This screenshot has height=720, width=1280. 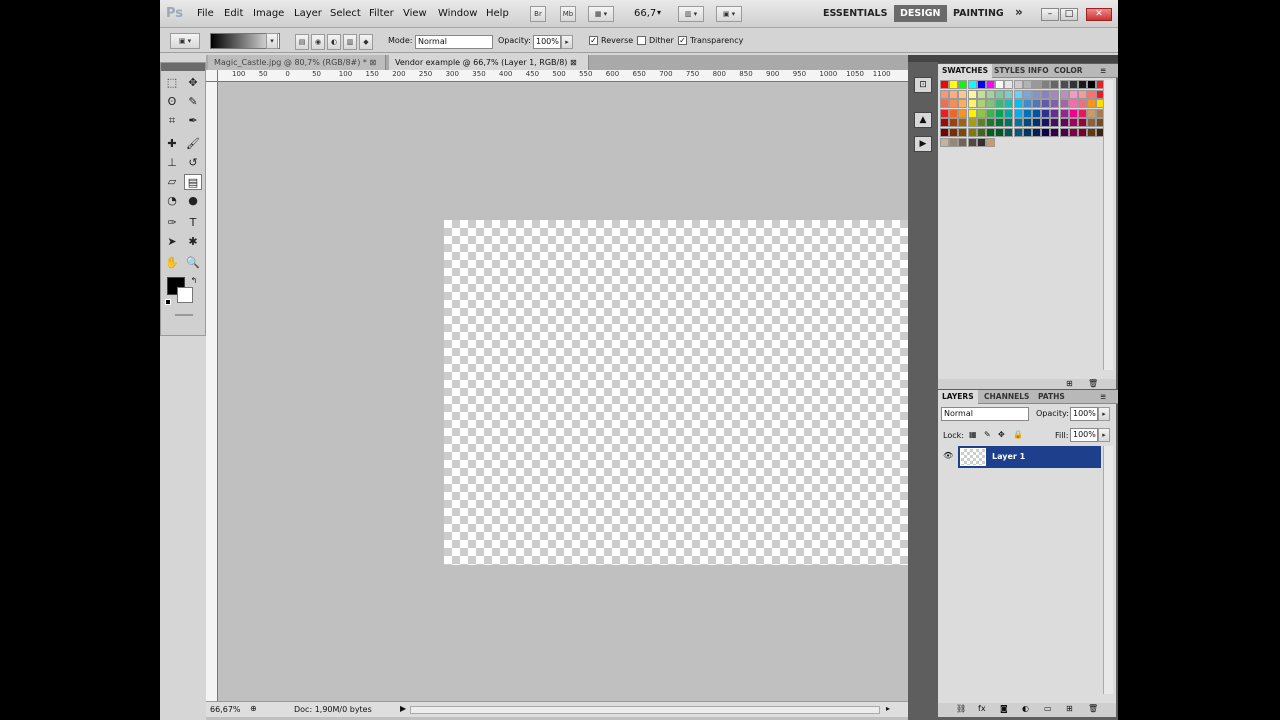 What do you see at coordinates (1028, 59) in the screenshot?
I see `panels-header` at bounding box center [1028, 59].